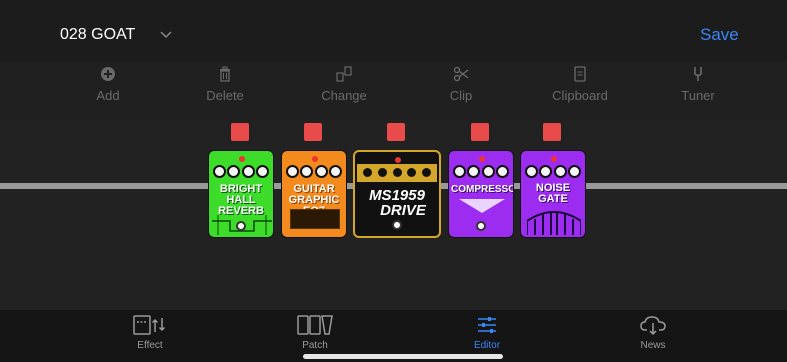 The height and width of the screenshot is (362, 787). Describe the element at coordinates (150, 345) in the screenshot. I see `nav-effect-label: Effect` at that location.